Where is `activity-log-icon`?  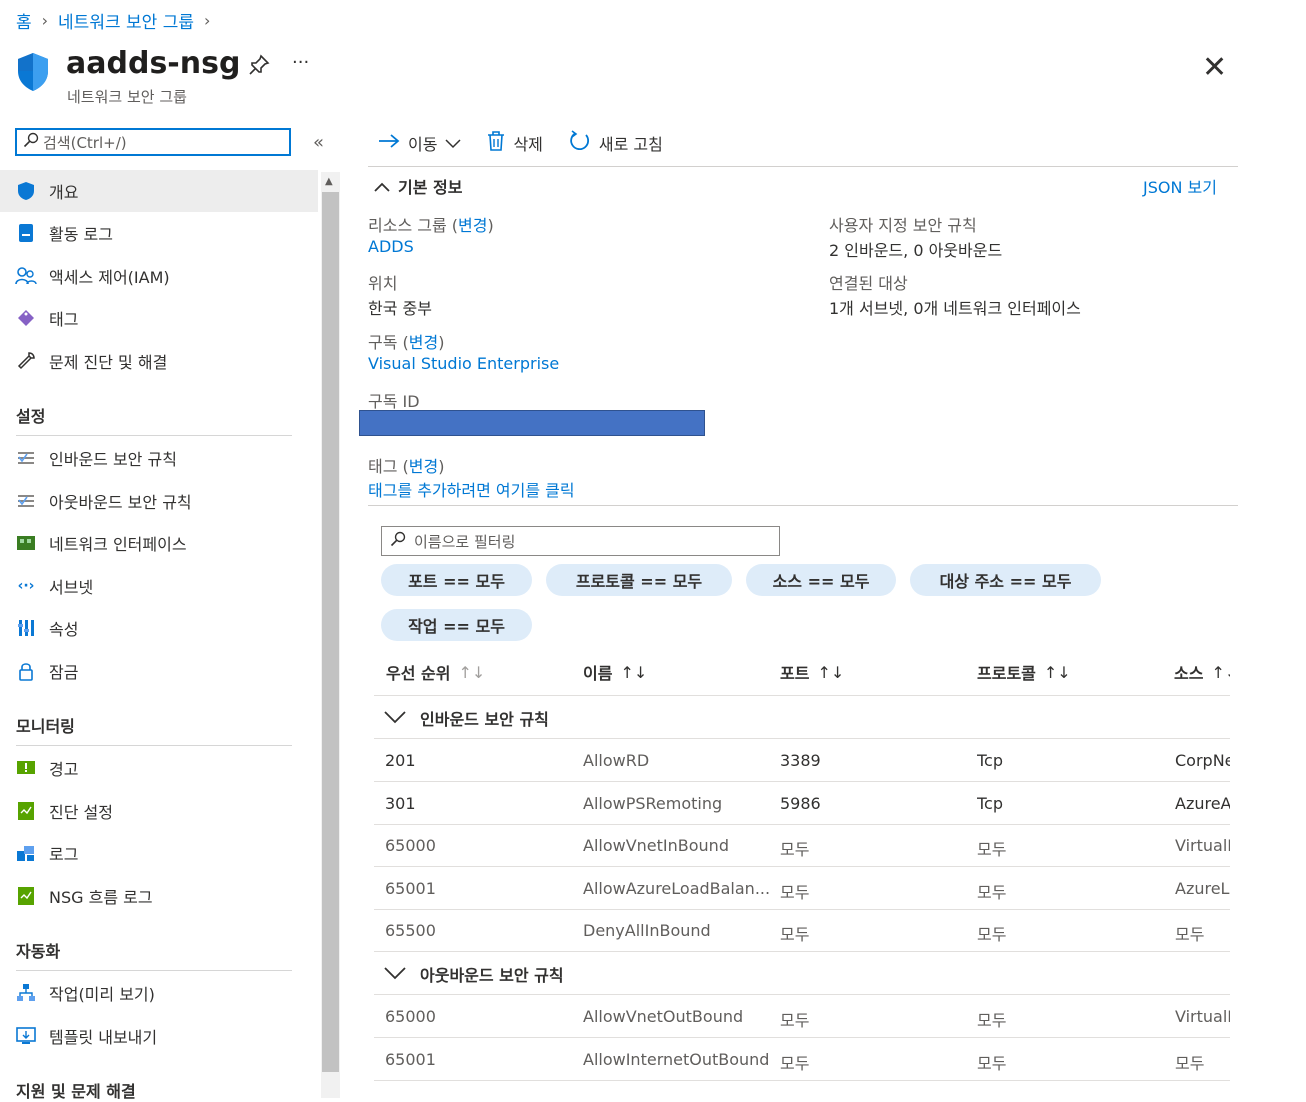
activity-log-icon is located at coordinates (26, 233).